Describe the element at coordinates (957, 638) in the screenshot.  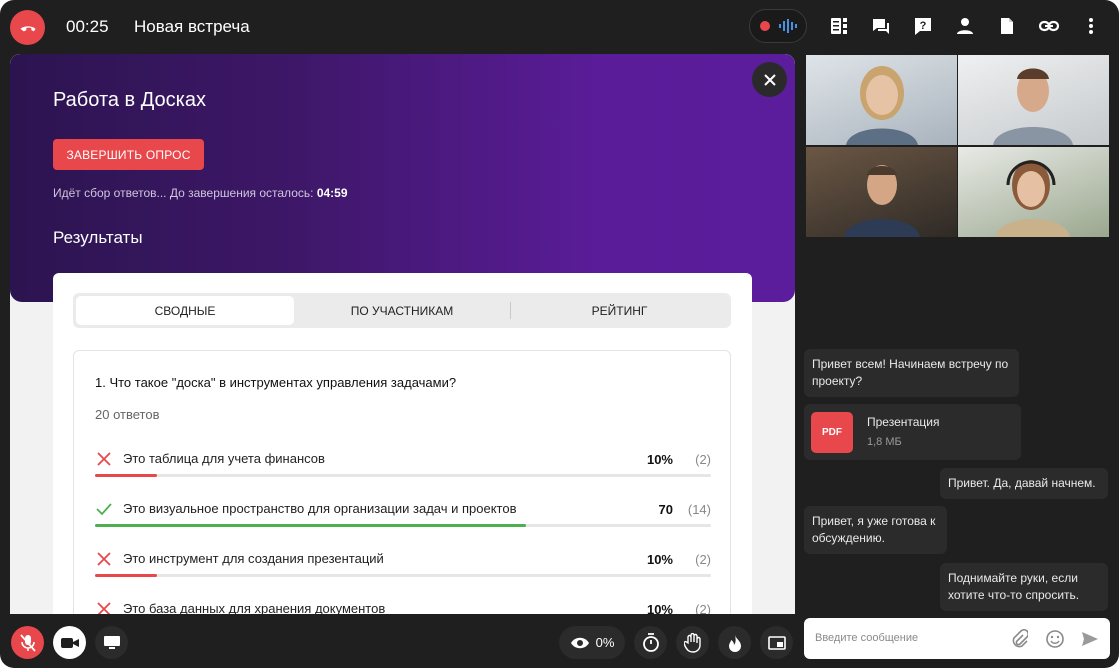
I see `message-input: Введите сообщение` at that location.